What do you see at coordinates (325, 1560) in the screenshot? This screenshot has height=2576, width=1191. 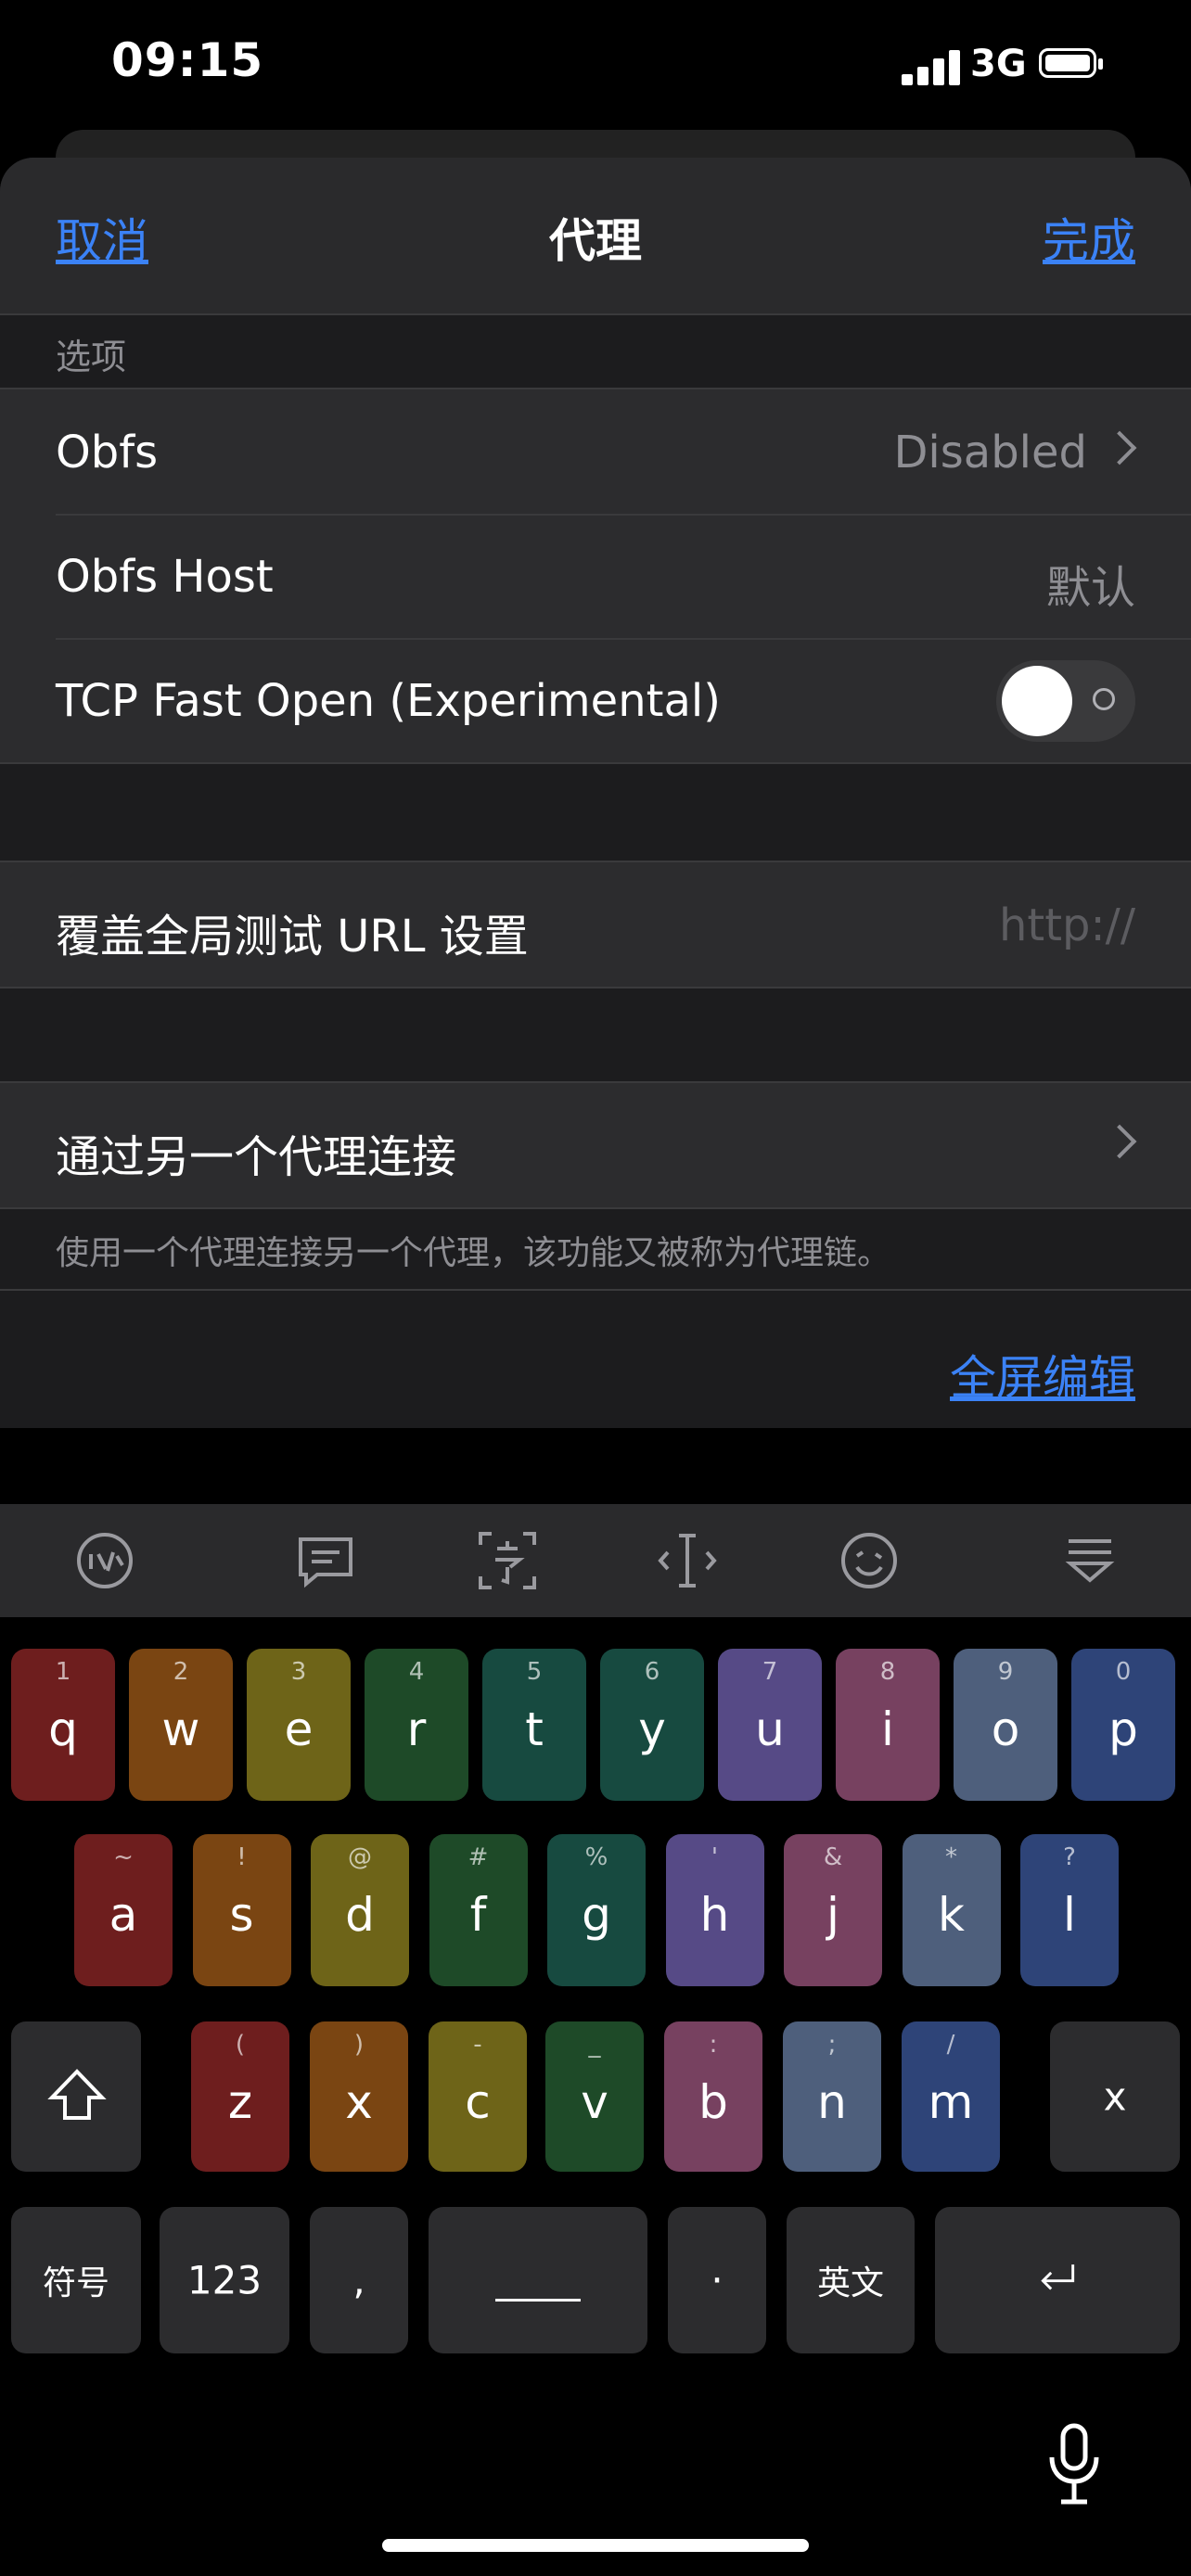 I see `chat-icon` at bounding box center [325, 1560].